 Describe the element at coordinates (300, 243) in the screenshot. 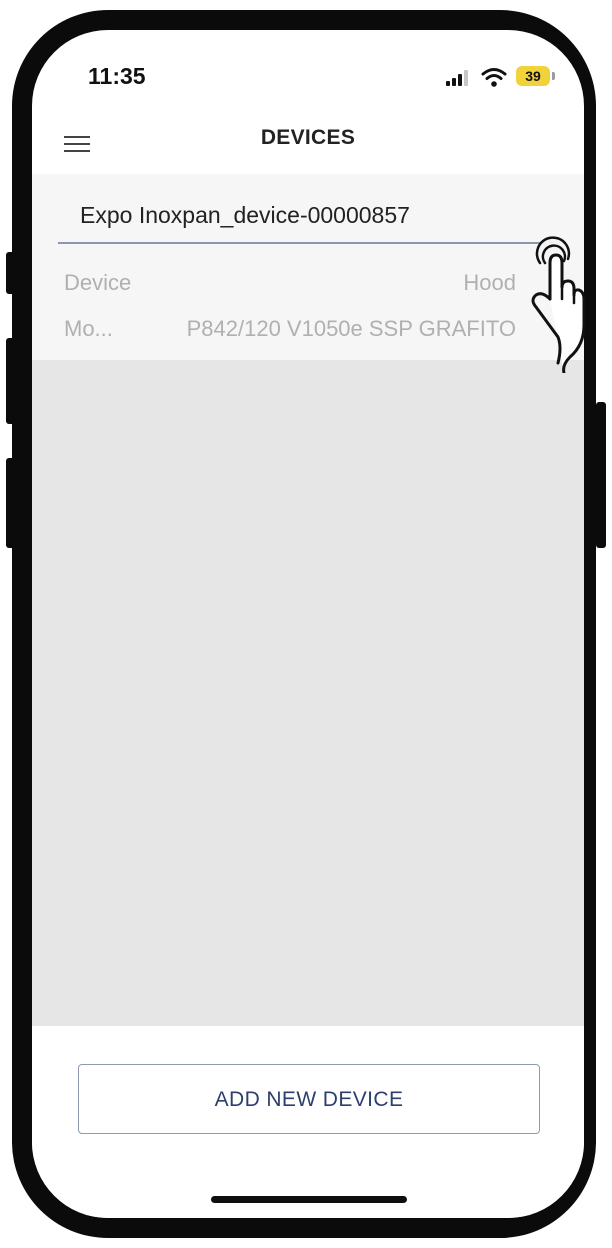

I see `device-name-underline` at that location.